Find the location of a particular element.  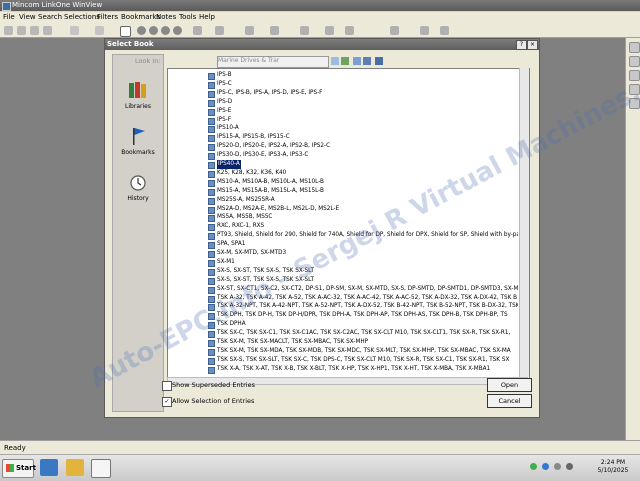

fit-page-icon is located at coordinates (634, 75).